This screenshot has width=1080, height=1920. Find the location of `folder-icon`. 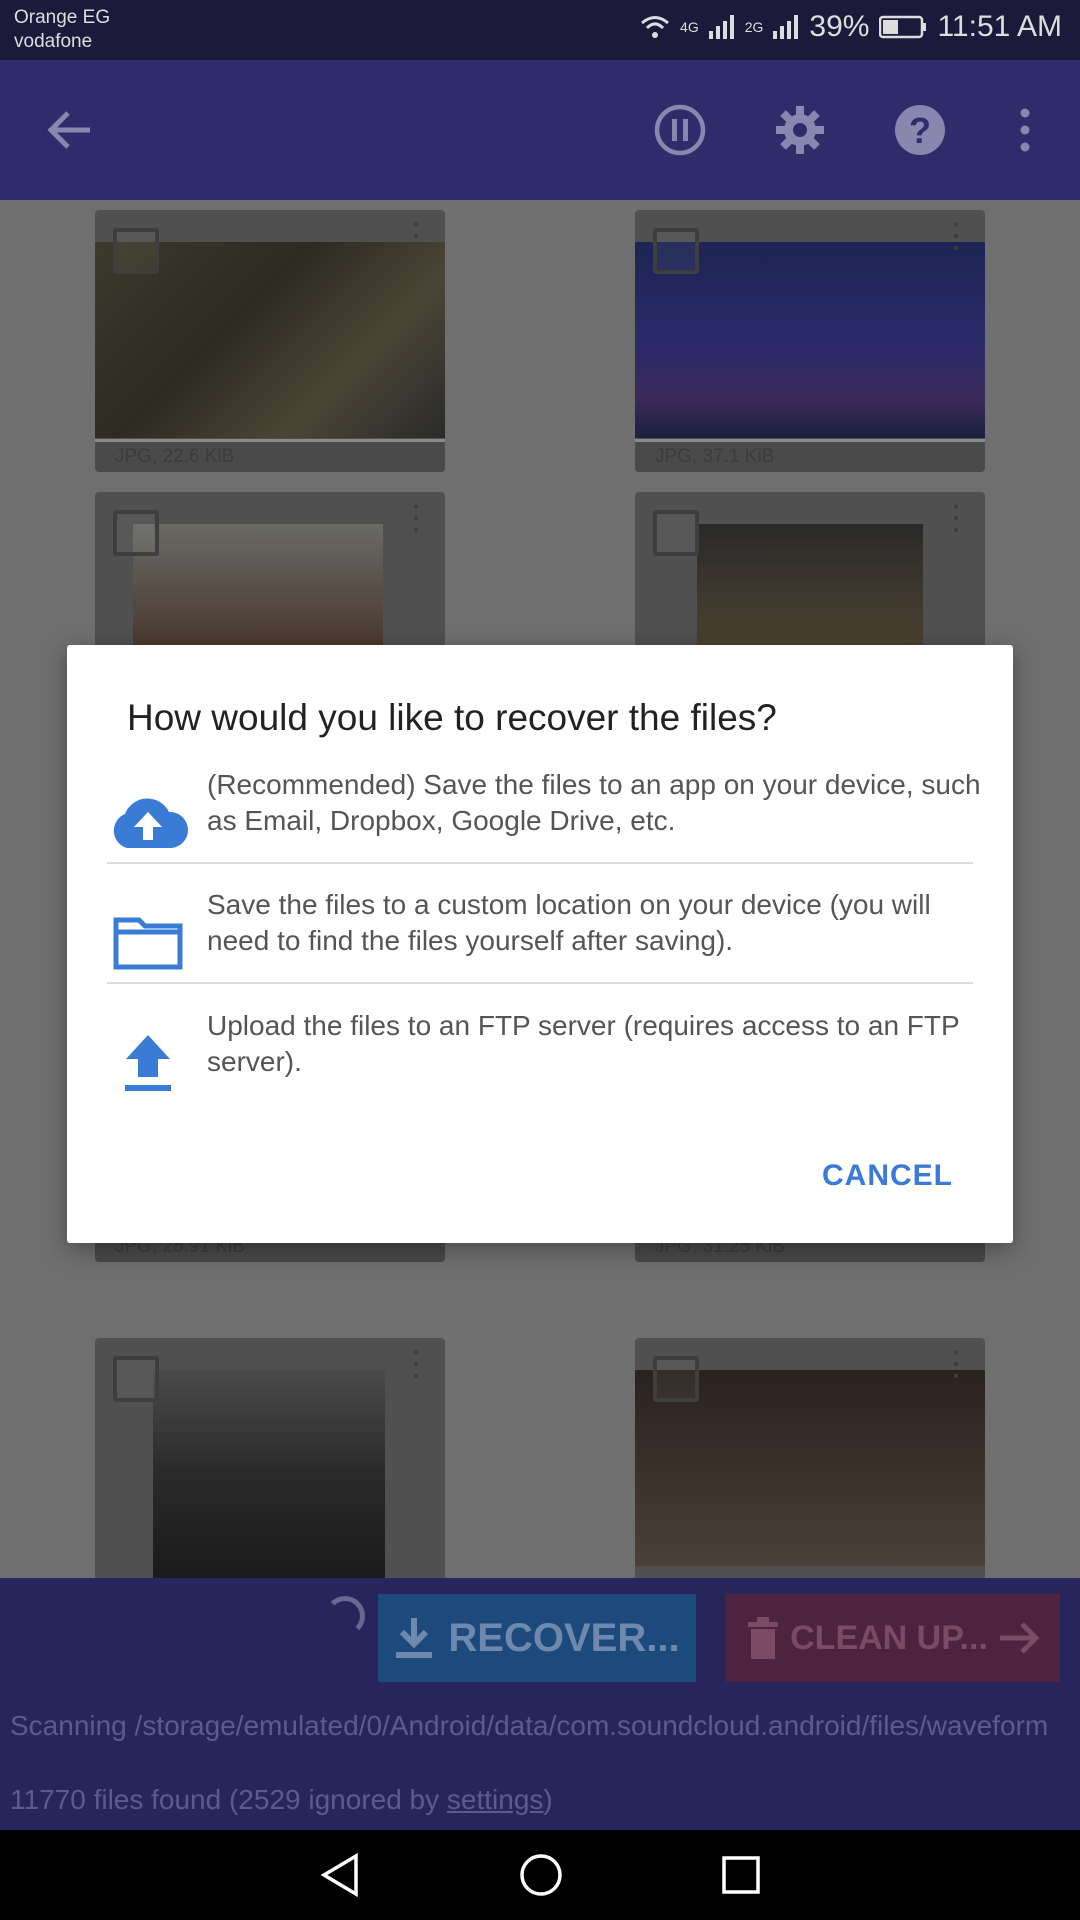

folder-icon is located at coordinates (148, 943).